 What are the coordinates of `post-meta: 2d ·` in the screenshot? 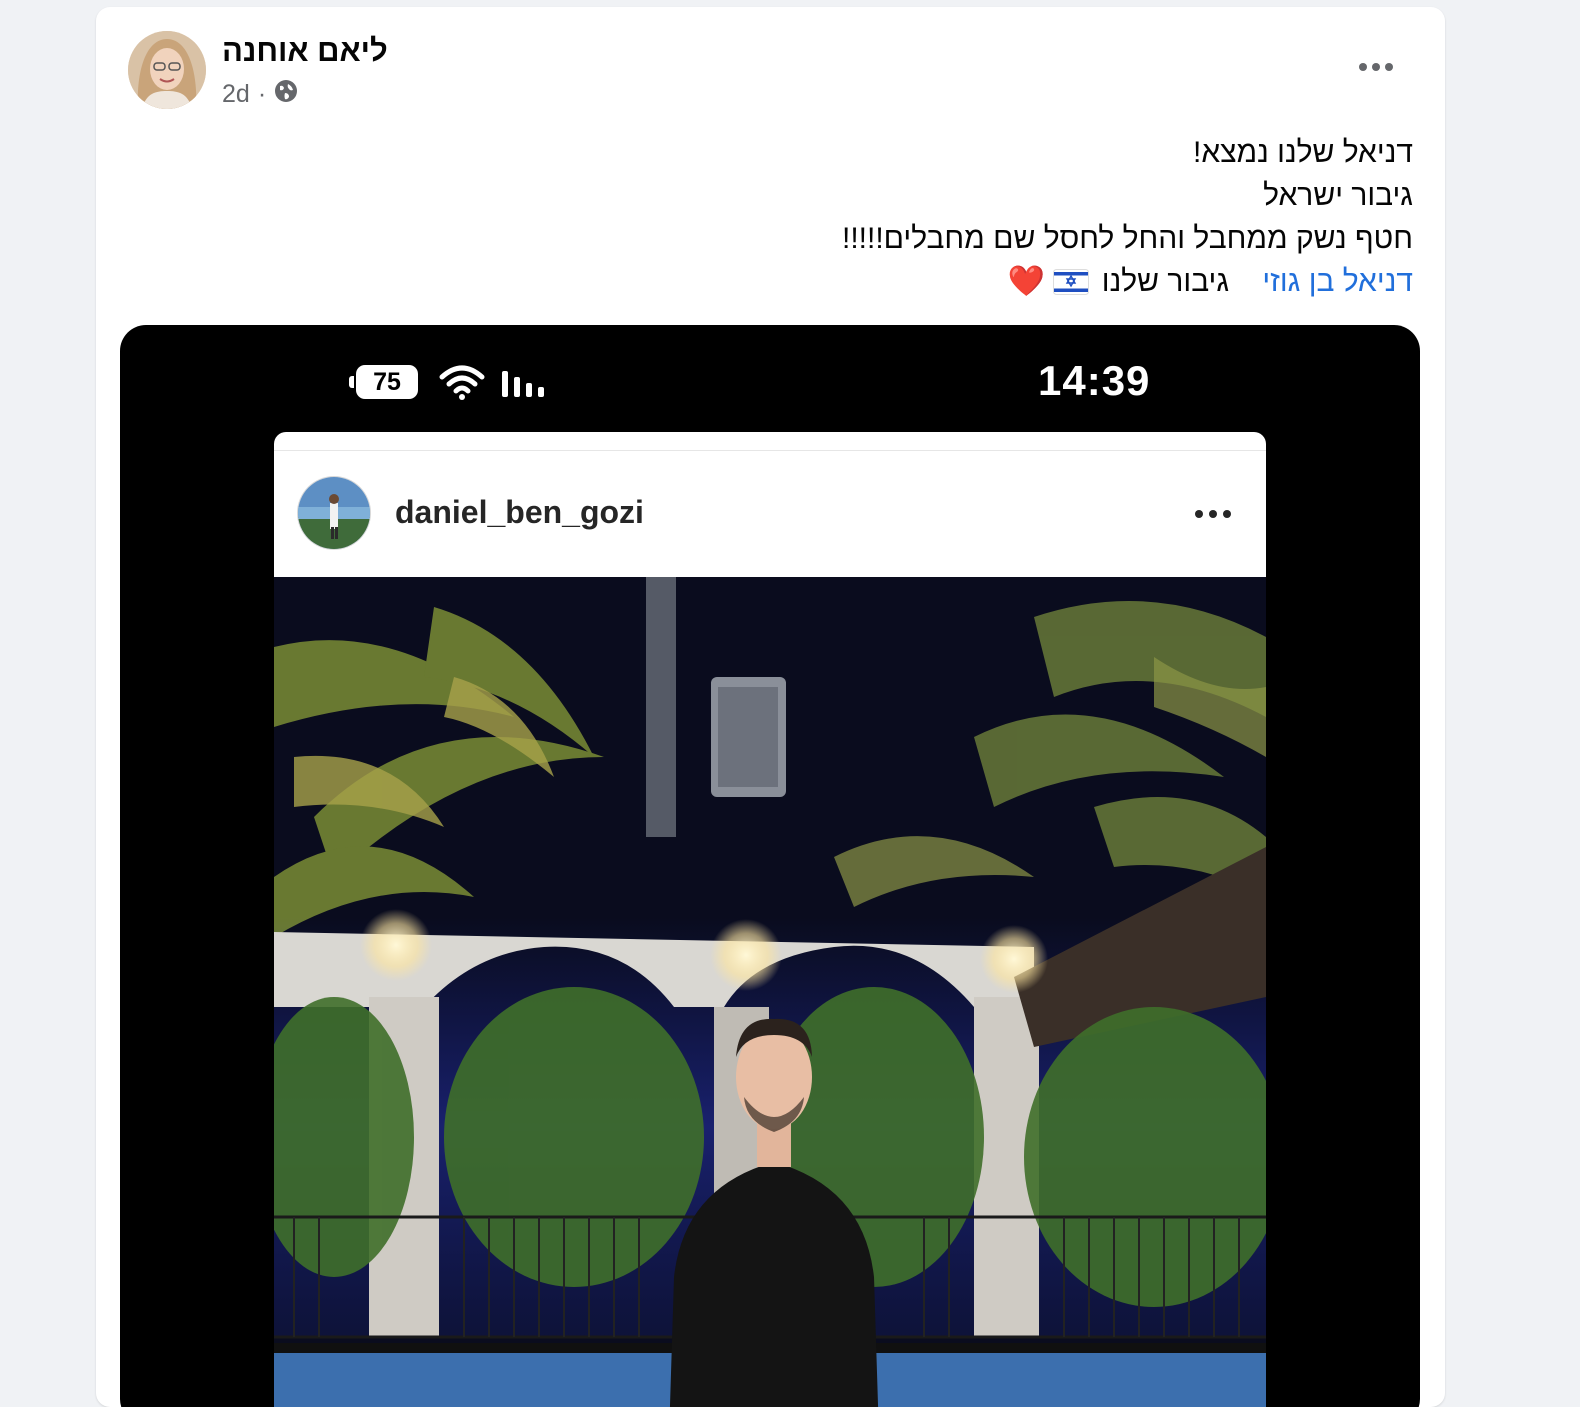 It's located at (260, 94).